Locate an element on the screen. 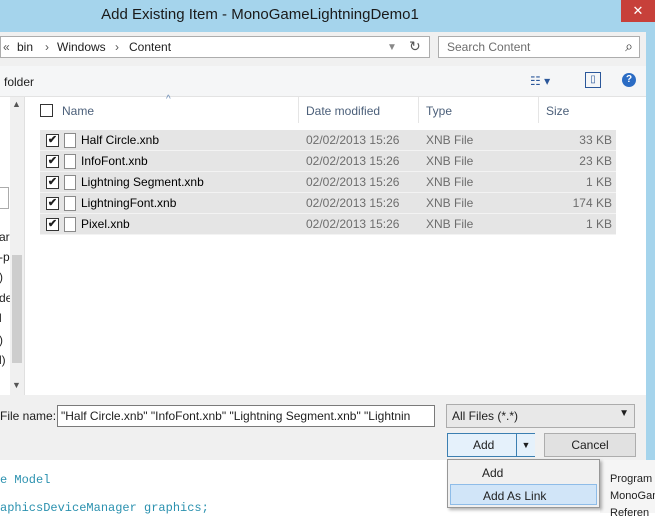 The image size is (655, 519). file-size: 174 KB is located at coordinates (592, 203).